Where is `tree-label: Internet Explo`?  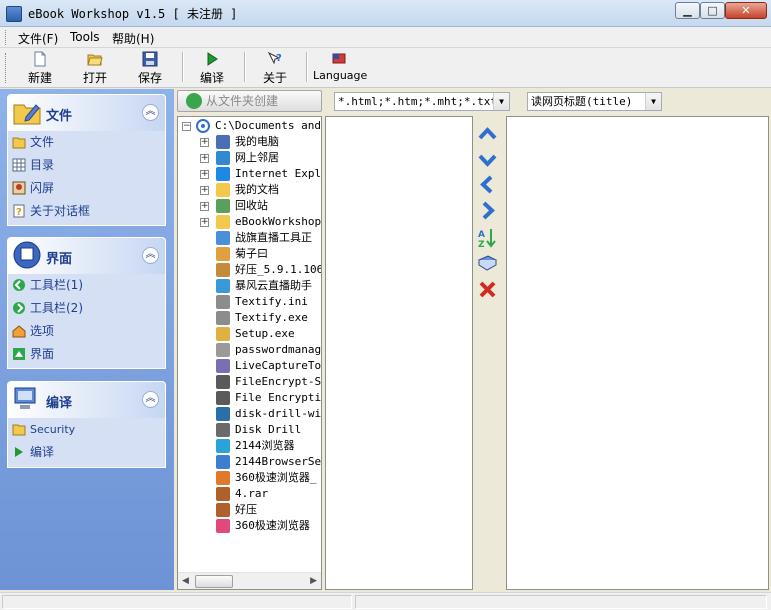 tree-label: Internet Explo is located at coordinates (278, 173).